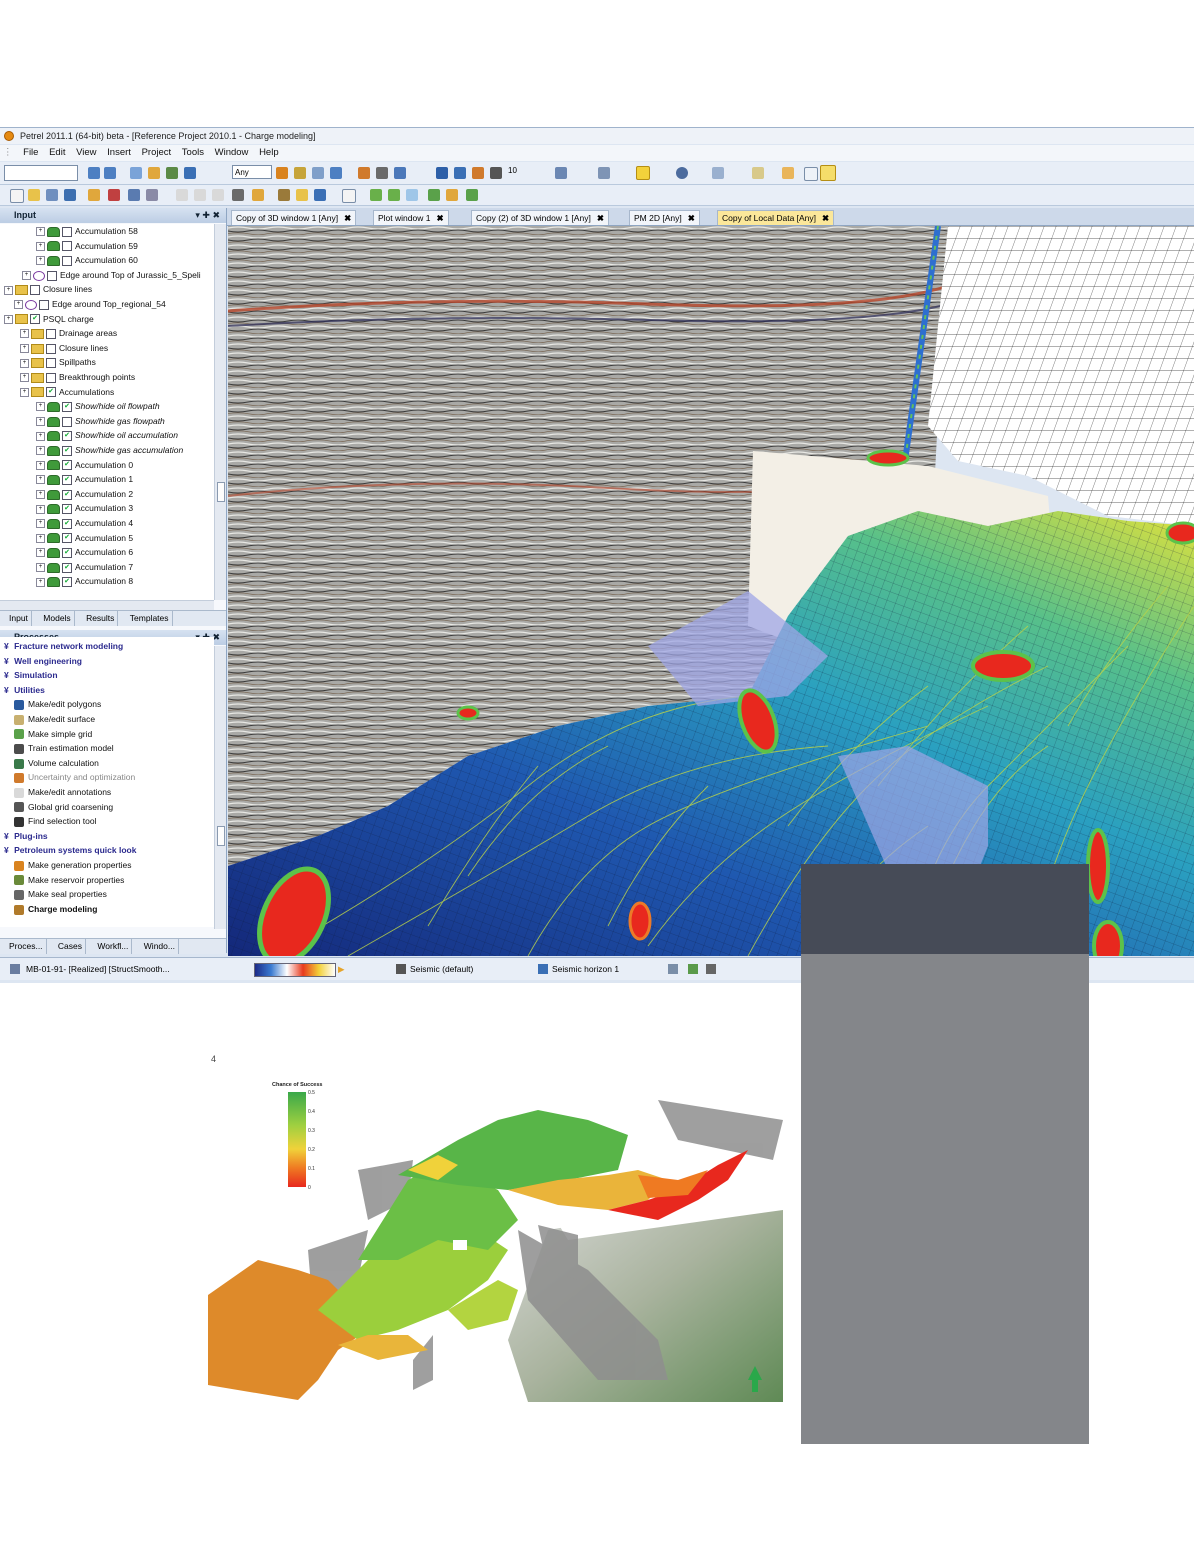 Image resolution: width=1194 pixels, height=1557 pixels. Describe the element at coordinates (585, 969) in the screenshot. I see `status-horizon: Seismic horizon 1` at that location.